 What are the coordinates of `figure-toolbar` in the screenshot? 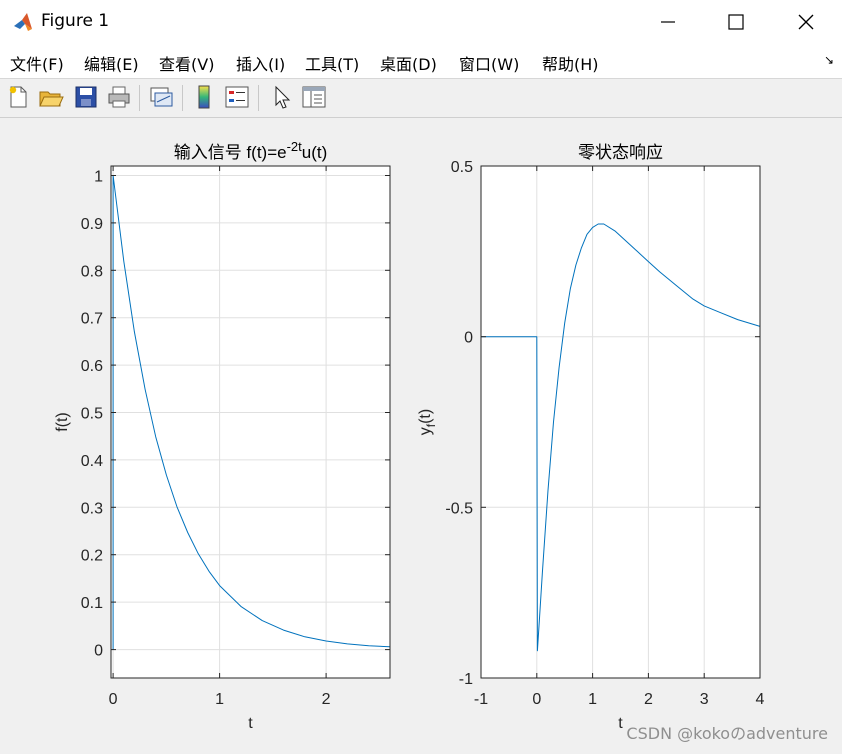 It's located at (421, 98).